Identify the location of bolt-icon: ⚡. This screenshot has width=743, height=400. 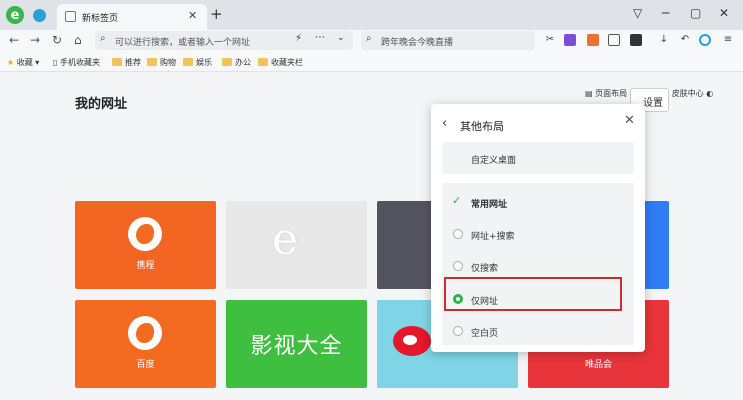
(298, 38).